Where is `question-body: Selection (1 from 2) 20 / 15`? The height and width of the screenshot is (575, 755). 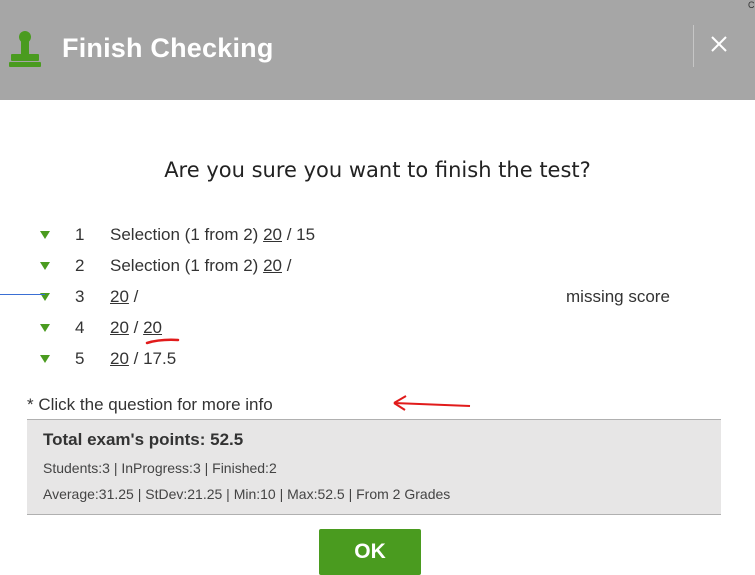
question-body: Selection (1 from 2) 20 / 15 is located at coordinates (212, 235).